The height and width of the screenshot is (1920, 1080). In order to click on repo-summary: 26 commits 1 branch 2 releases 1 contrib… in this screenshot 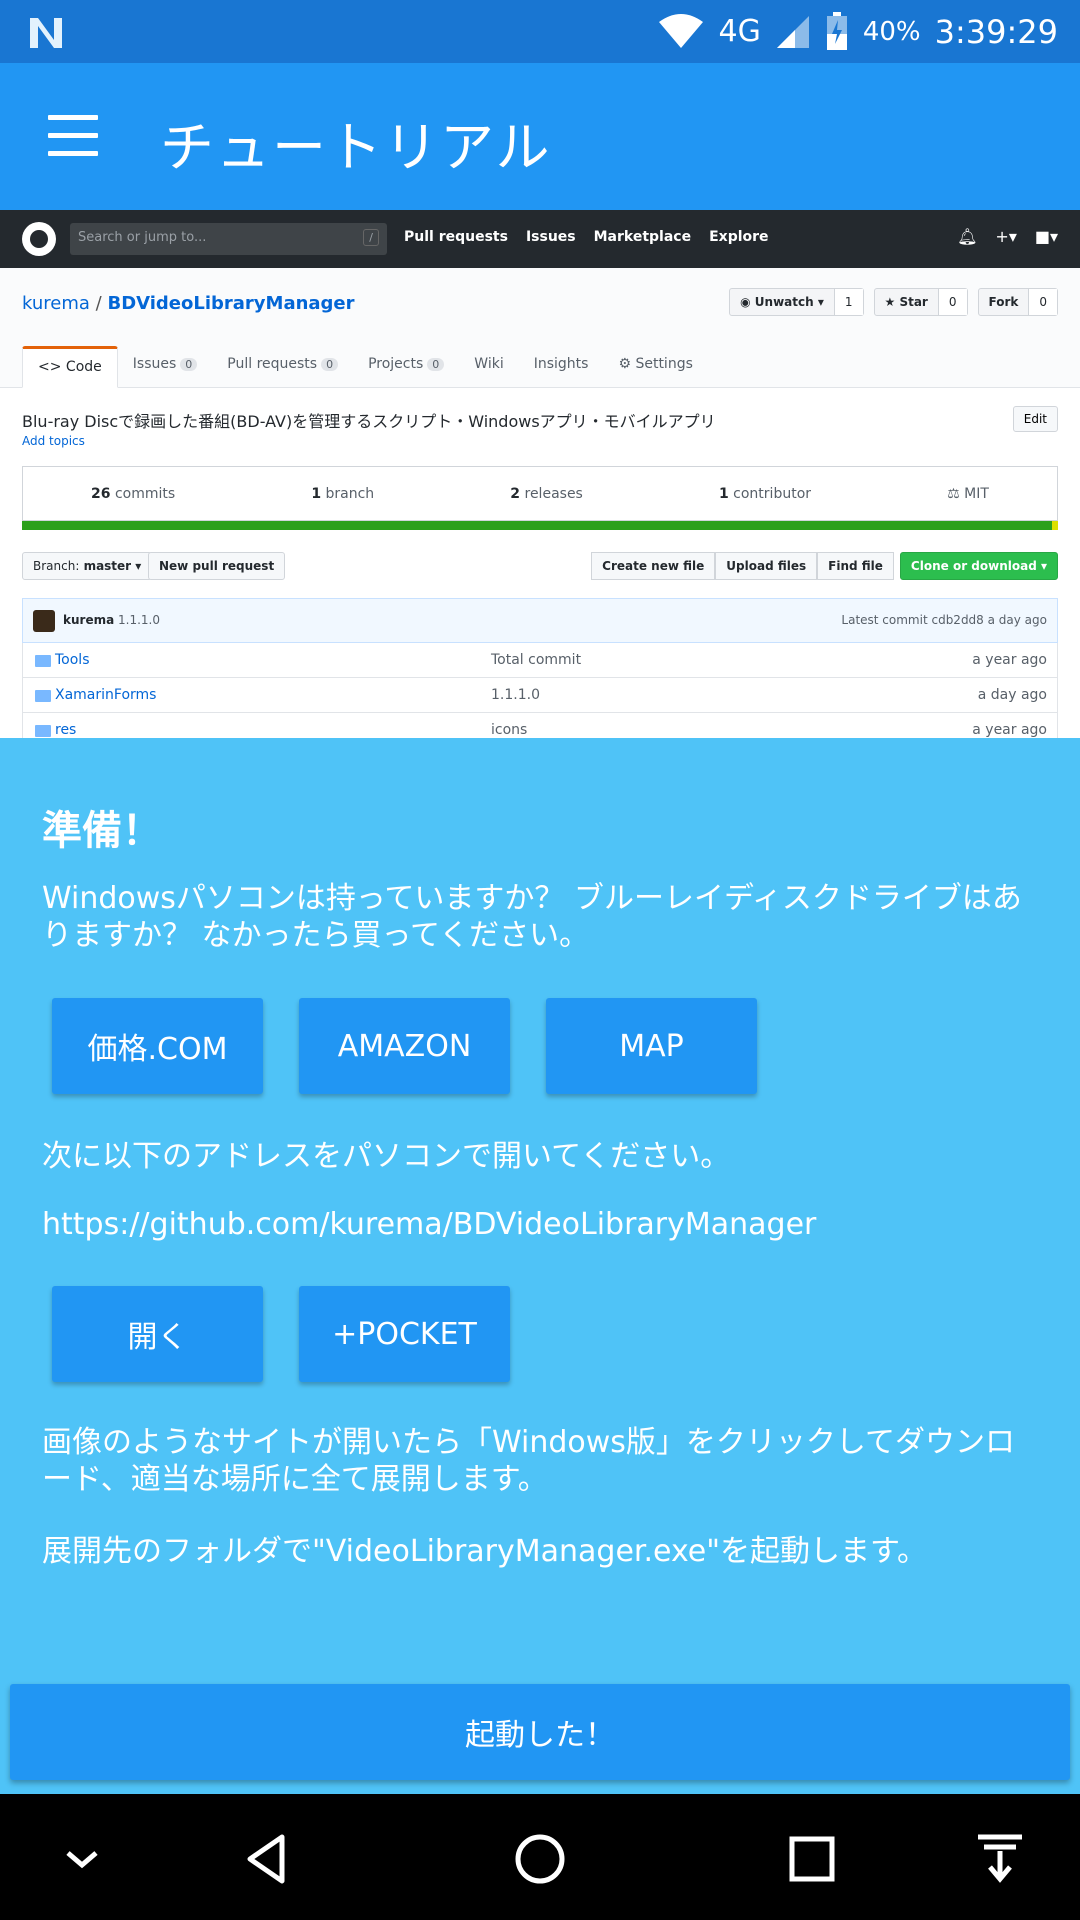, I will do `click(540, 493)`.